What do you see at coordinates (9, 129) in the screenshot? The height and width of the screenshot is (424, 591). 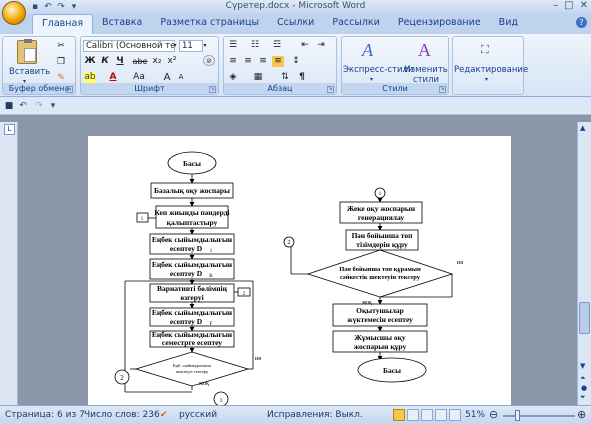 I see `ruler-toggle-icon: L` at bounding box center [9, 129].